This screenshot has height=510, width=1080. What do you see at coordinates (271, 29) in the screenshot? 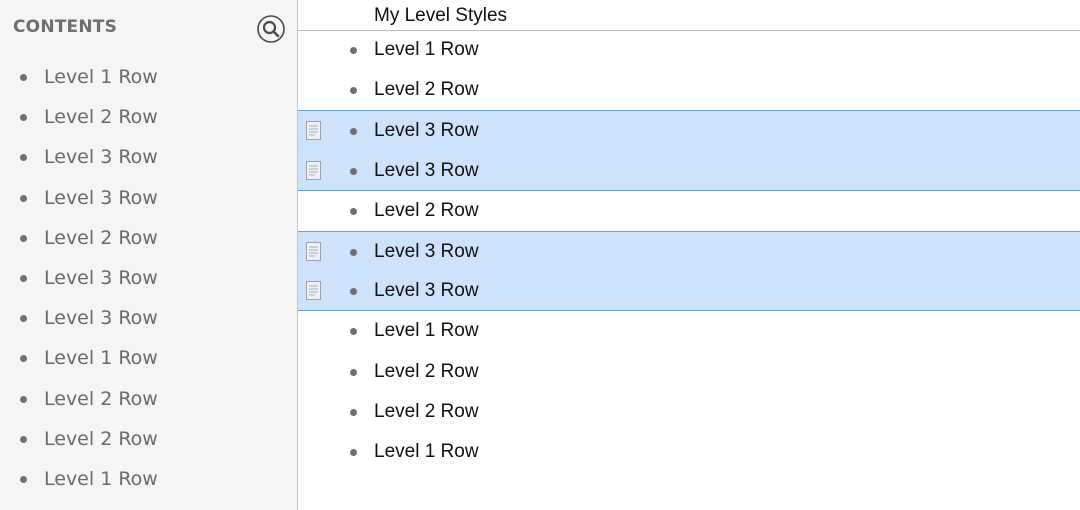
I see `magnifier-icon` at bounding box center [271, 29].